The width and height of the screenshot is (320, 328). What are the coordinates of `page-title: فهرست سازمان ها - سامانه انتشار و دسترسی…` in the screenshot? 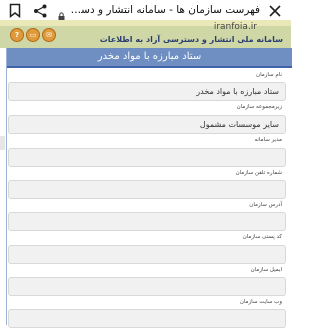 It's located at (165, 10).